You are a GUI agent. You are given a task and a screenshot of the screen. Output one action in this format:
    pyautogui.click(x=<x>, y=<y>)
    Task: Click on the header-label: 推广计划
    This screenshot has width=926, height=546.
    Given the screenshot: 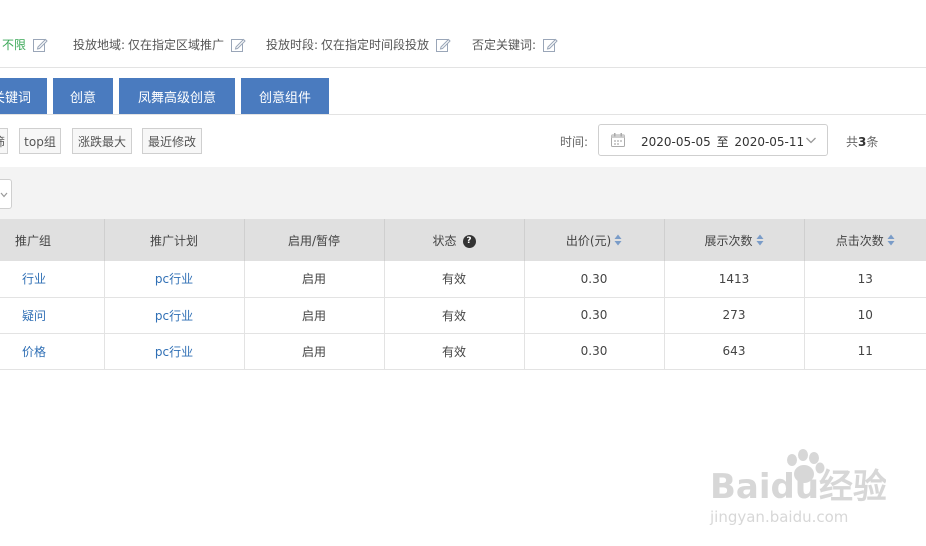 What is the action you would take?
    pyautogui.click(x=173, y=240)
    